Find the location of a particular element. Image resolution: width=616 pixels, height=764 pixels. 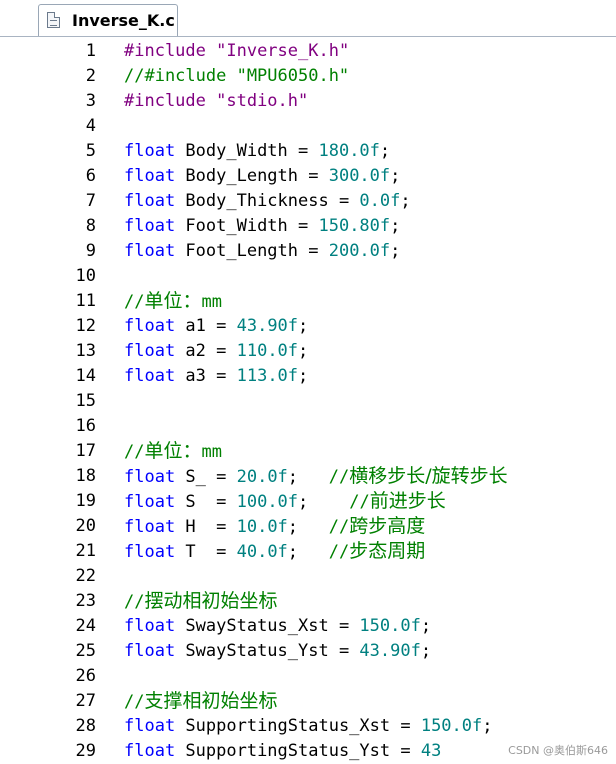

code-text: #include "stdio.h" is located at coordinates (216, 101).